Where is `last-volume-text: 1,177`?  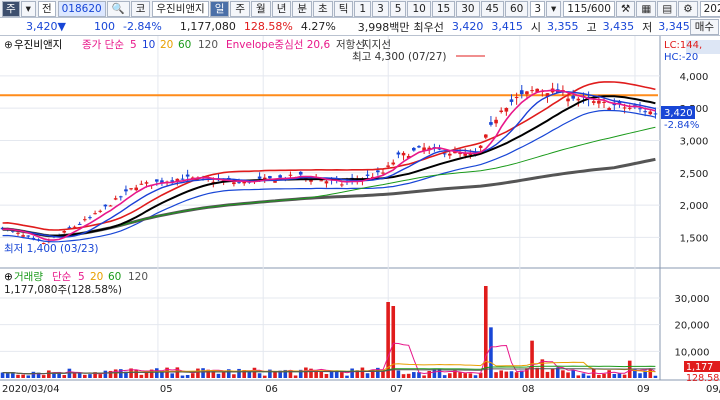
last-volume-text: 1,177 is located at coordinates (699, 367).